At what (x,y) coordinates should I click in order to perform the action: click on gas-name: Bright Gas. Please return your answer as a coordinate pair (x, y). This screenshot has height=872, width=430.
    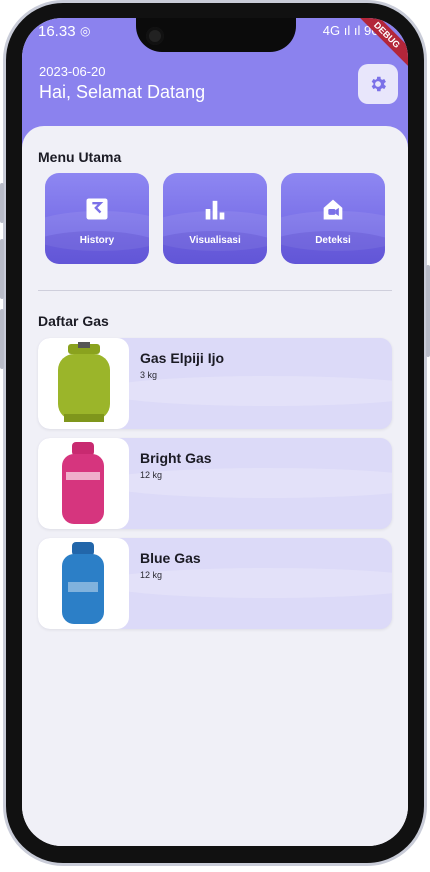
    Looking at the image, I should click on (176, 458).